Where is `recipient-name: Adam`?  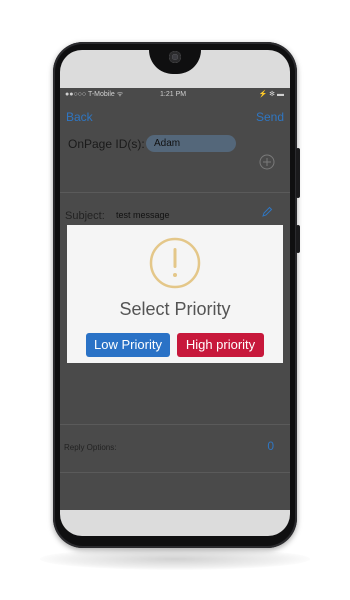 recipient-name: Adam is located at coordinates (167, 143).